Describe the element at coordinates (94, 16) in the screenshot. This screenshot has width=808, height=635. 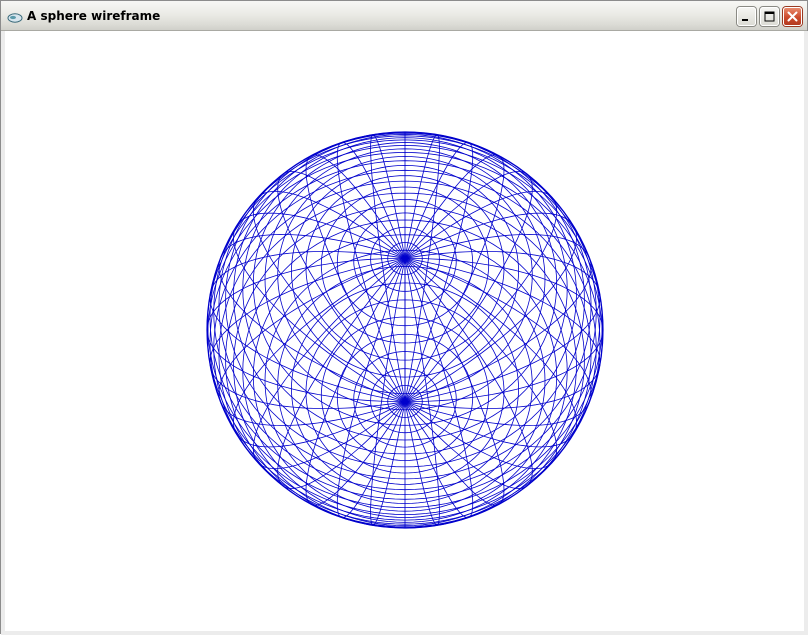
I see `window-title: A sphere wireframe` at that location.